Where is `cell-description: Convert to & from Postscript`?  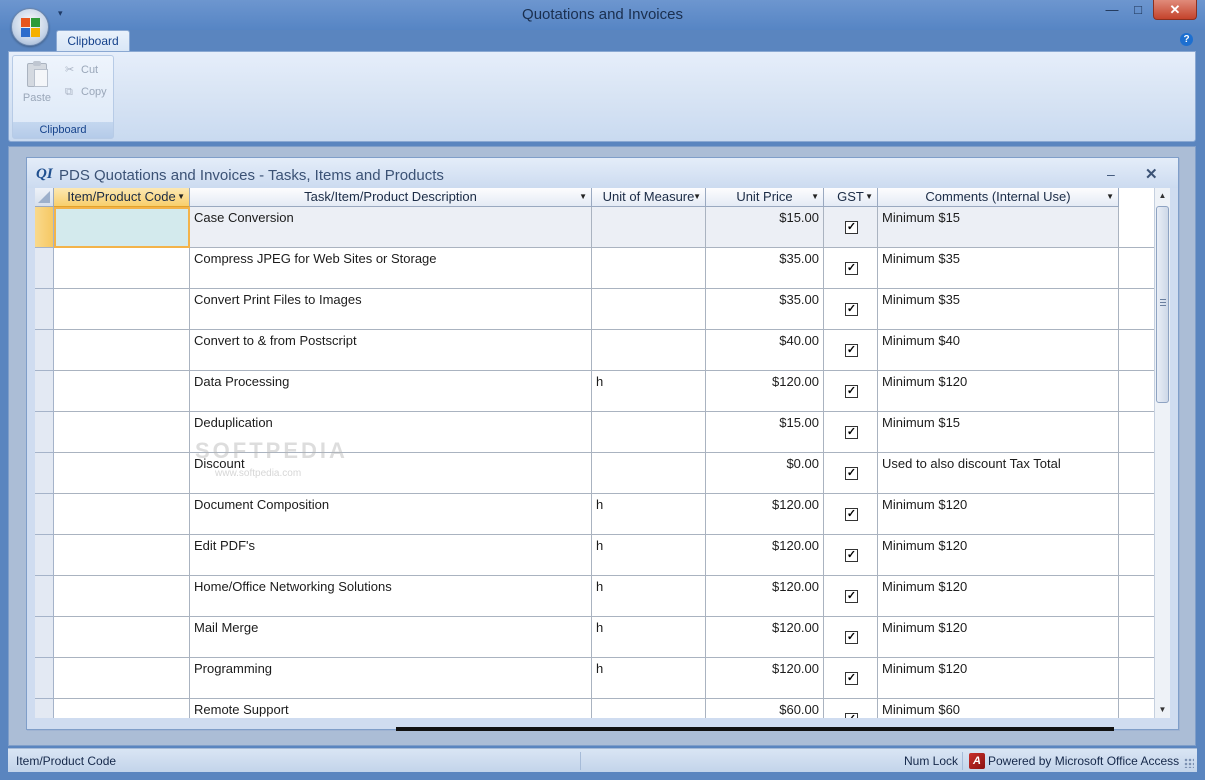
cell-description: Convert to & from Postscript is located at coordinates (391, 350).